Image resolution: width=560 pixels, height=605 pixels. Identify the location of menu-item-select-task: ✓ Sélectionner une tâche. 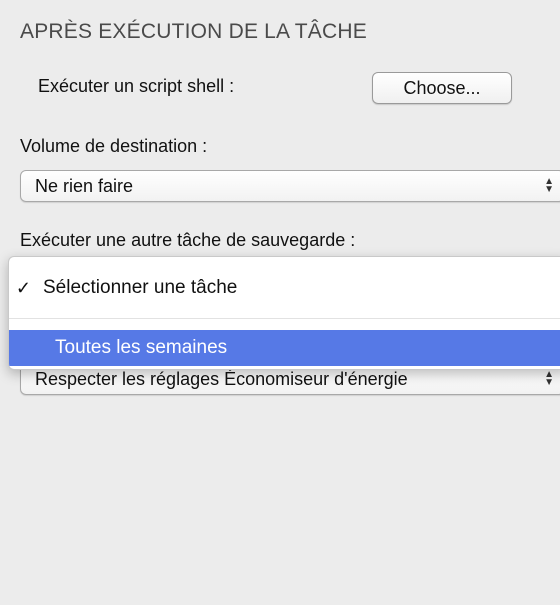
(284, 288).